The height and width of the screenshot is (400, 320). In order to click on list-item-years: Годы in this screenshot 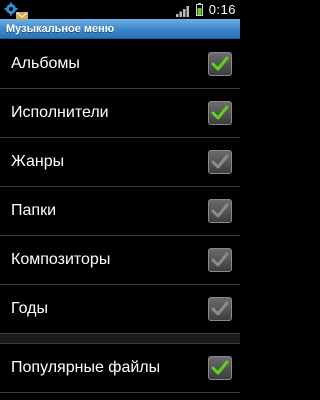, I will do `click(120, 309)`.